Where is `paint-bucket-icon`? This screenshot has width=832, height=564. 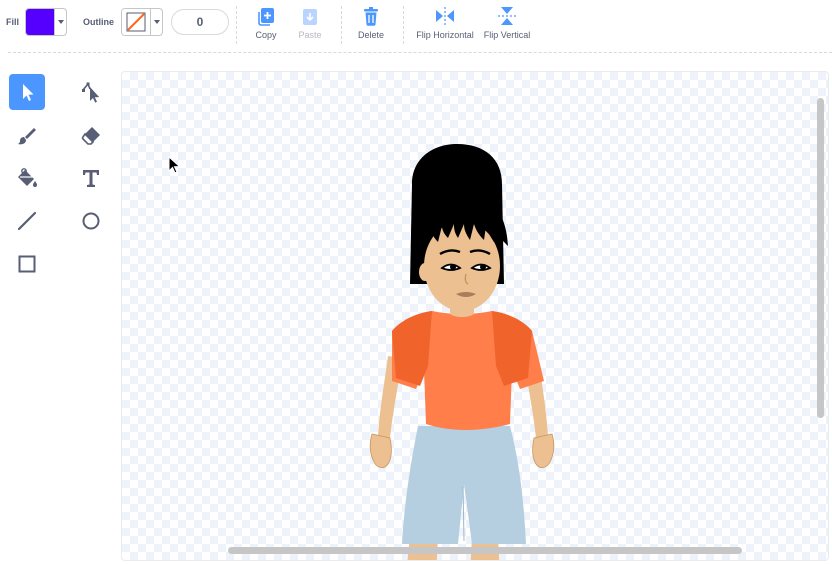
paint-bucket-icon is located at coordinates (27, 177).